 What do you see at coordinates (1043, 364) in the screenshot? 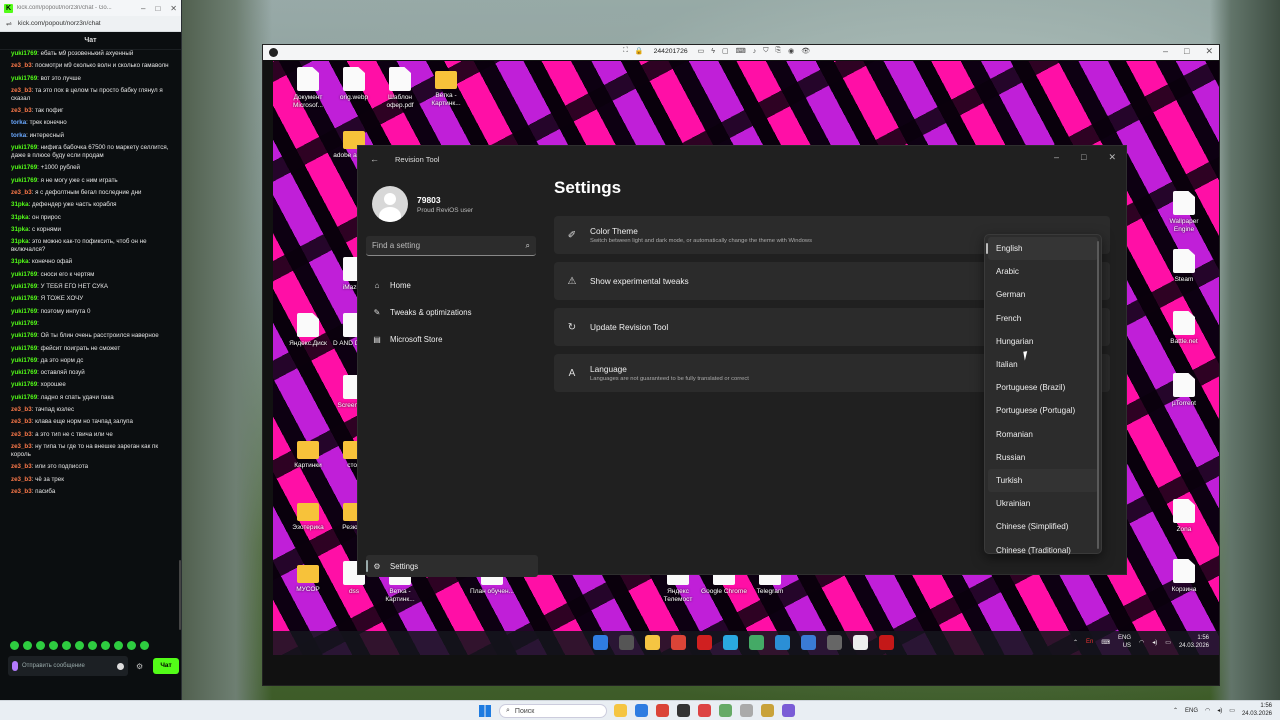
I see `language-option: Italian` at bounding box center [1043, 364].